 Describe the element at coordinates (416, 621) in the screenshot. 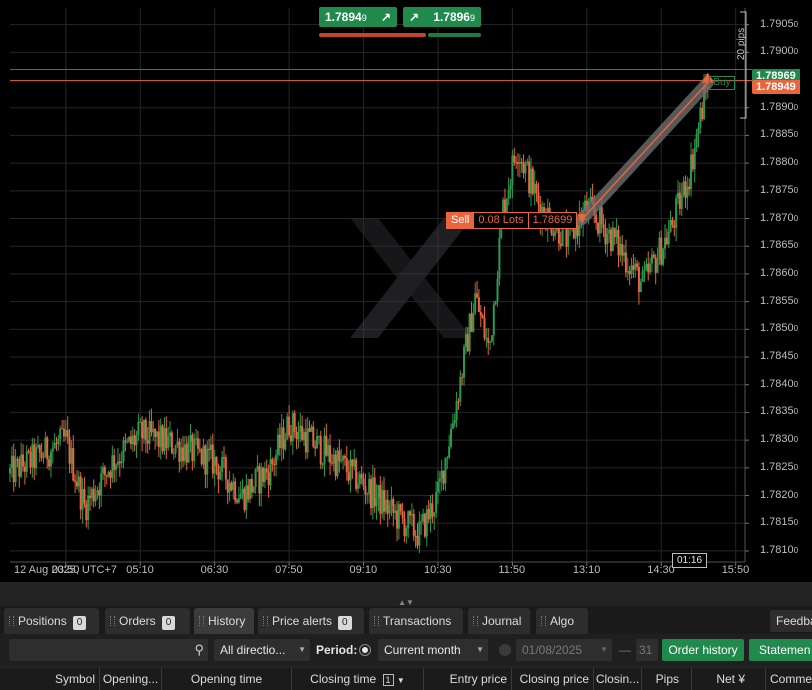

I see `tab-transactions: Transactions` at that location.